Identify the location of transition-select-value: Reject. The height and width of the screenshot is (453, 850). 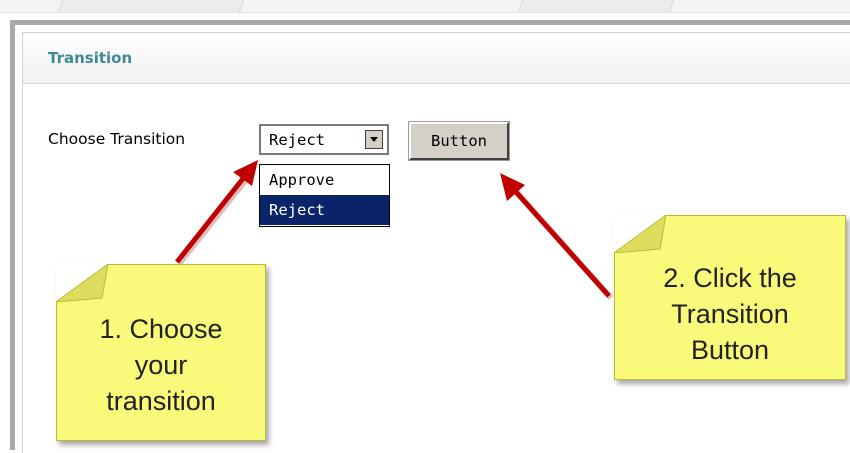
(297, 140).